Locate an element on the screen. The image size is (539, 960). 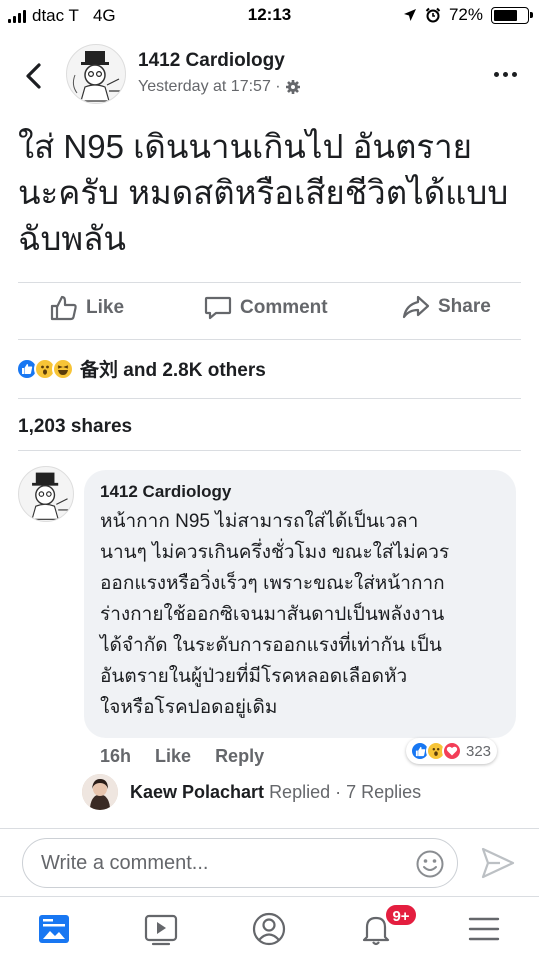
haha-reaction-icon is located at coordinates (63, 368).